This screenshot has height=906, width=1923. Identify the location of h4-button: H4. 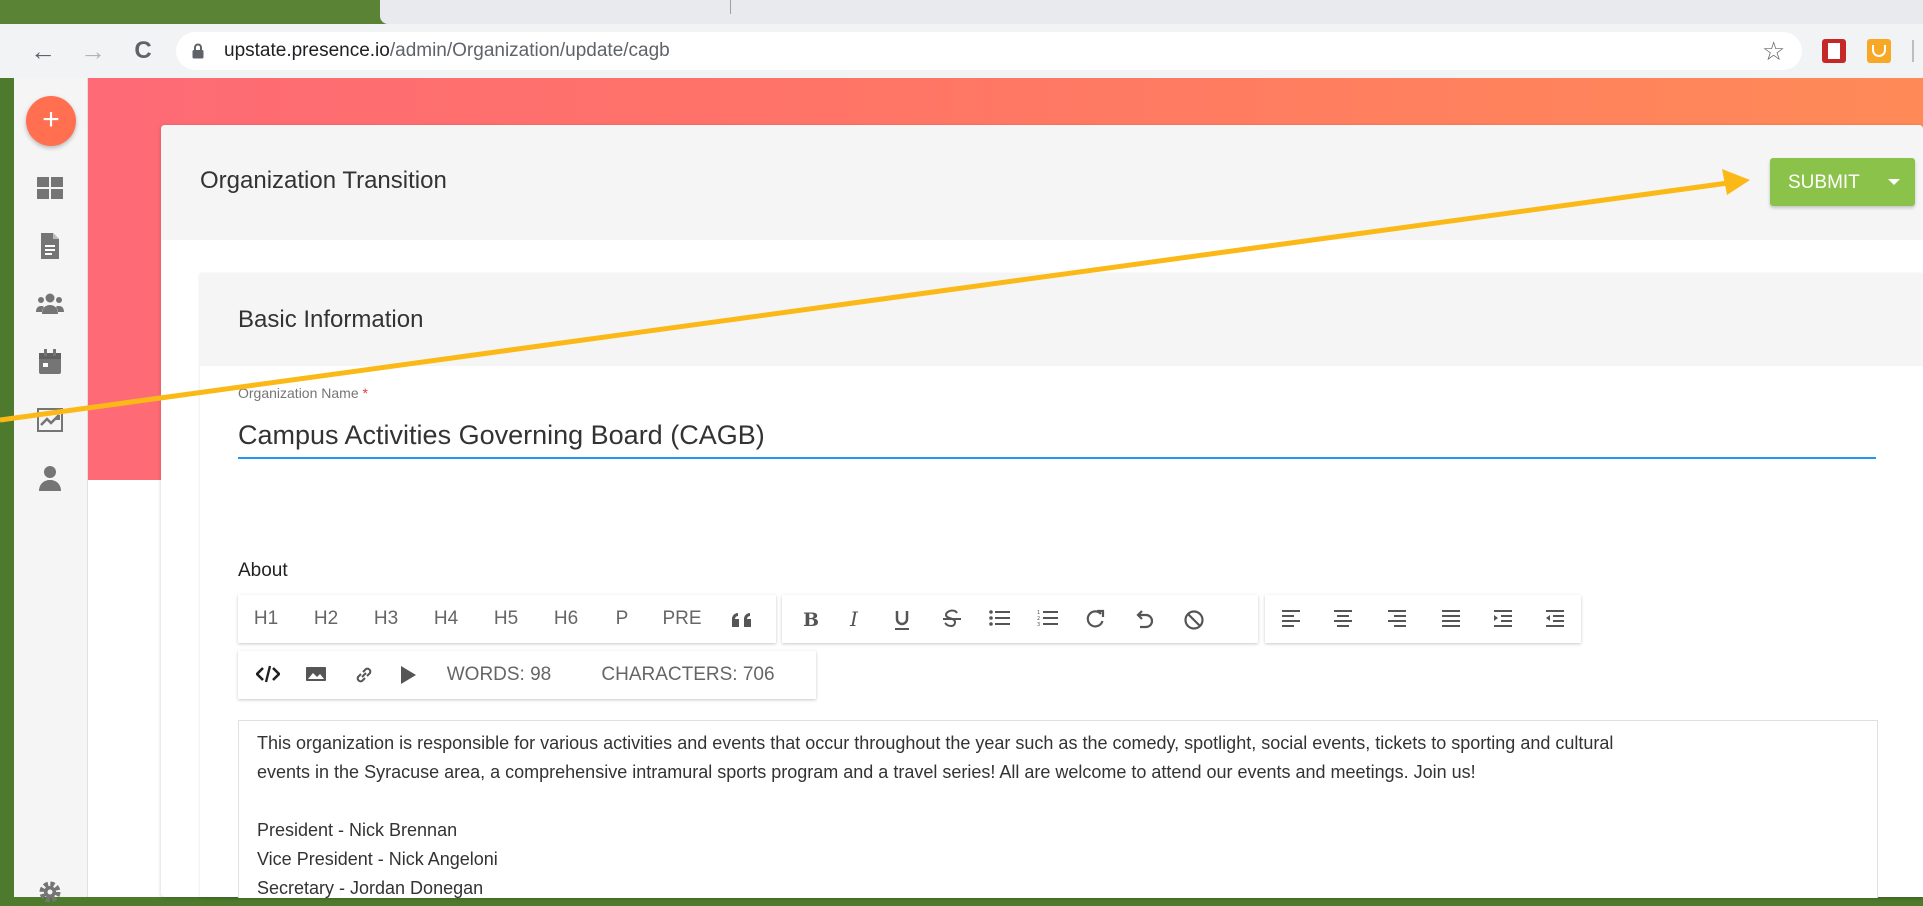
(446, 619).